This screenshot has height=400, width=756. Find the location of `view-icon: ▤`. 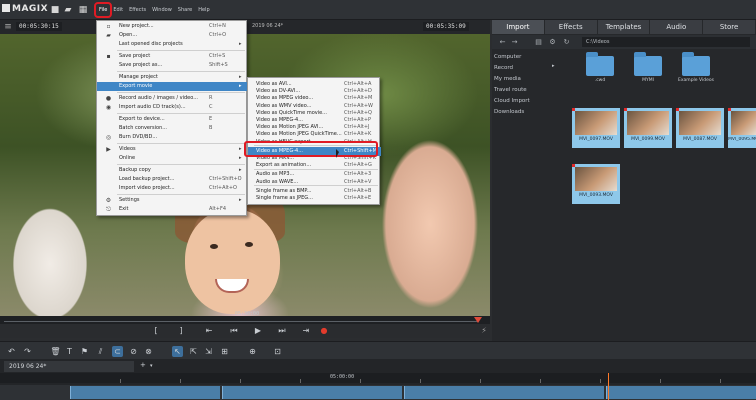

view-icon: ▤ is located at coordinates (538, 42).